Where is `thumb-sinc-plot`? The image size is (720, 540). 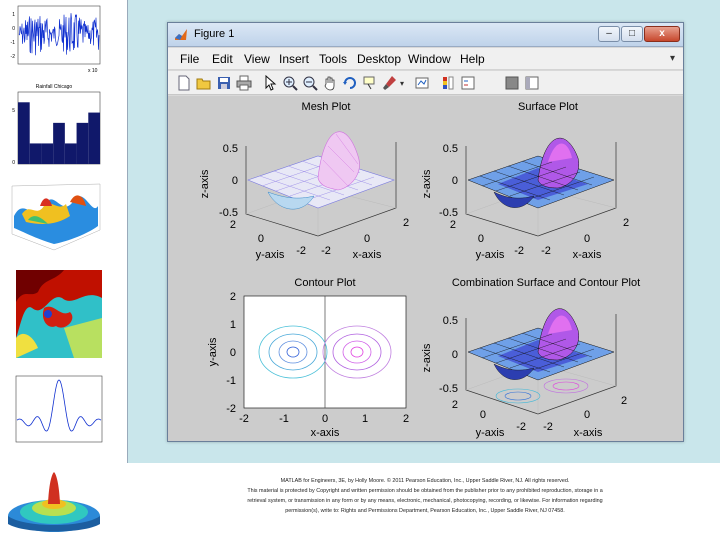 thumb-sinc-plot is located at coordinates (54, 412).